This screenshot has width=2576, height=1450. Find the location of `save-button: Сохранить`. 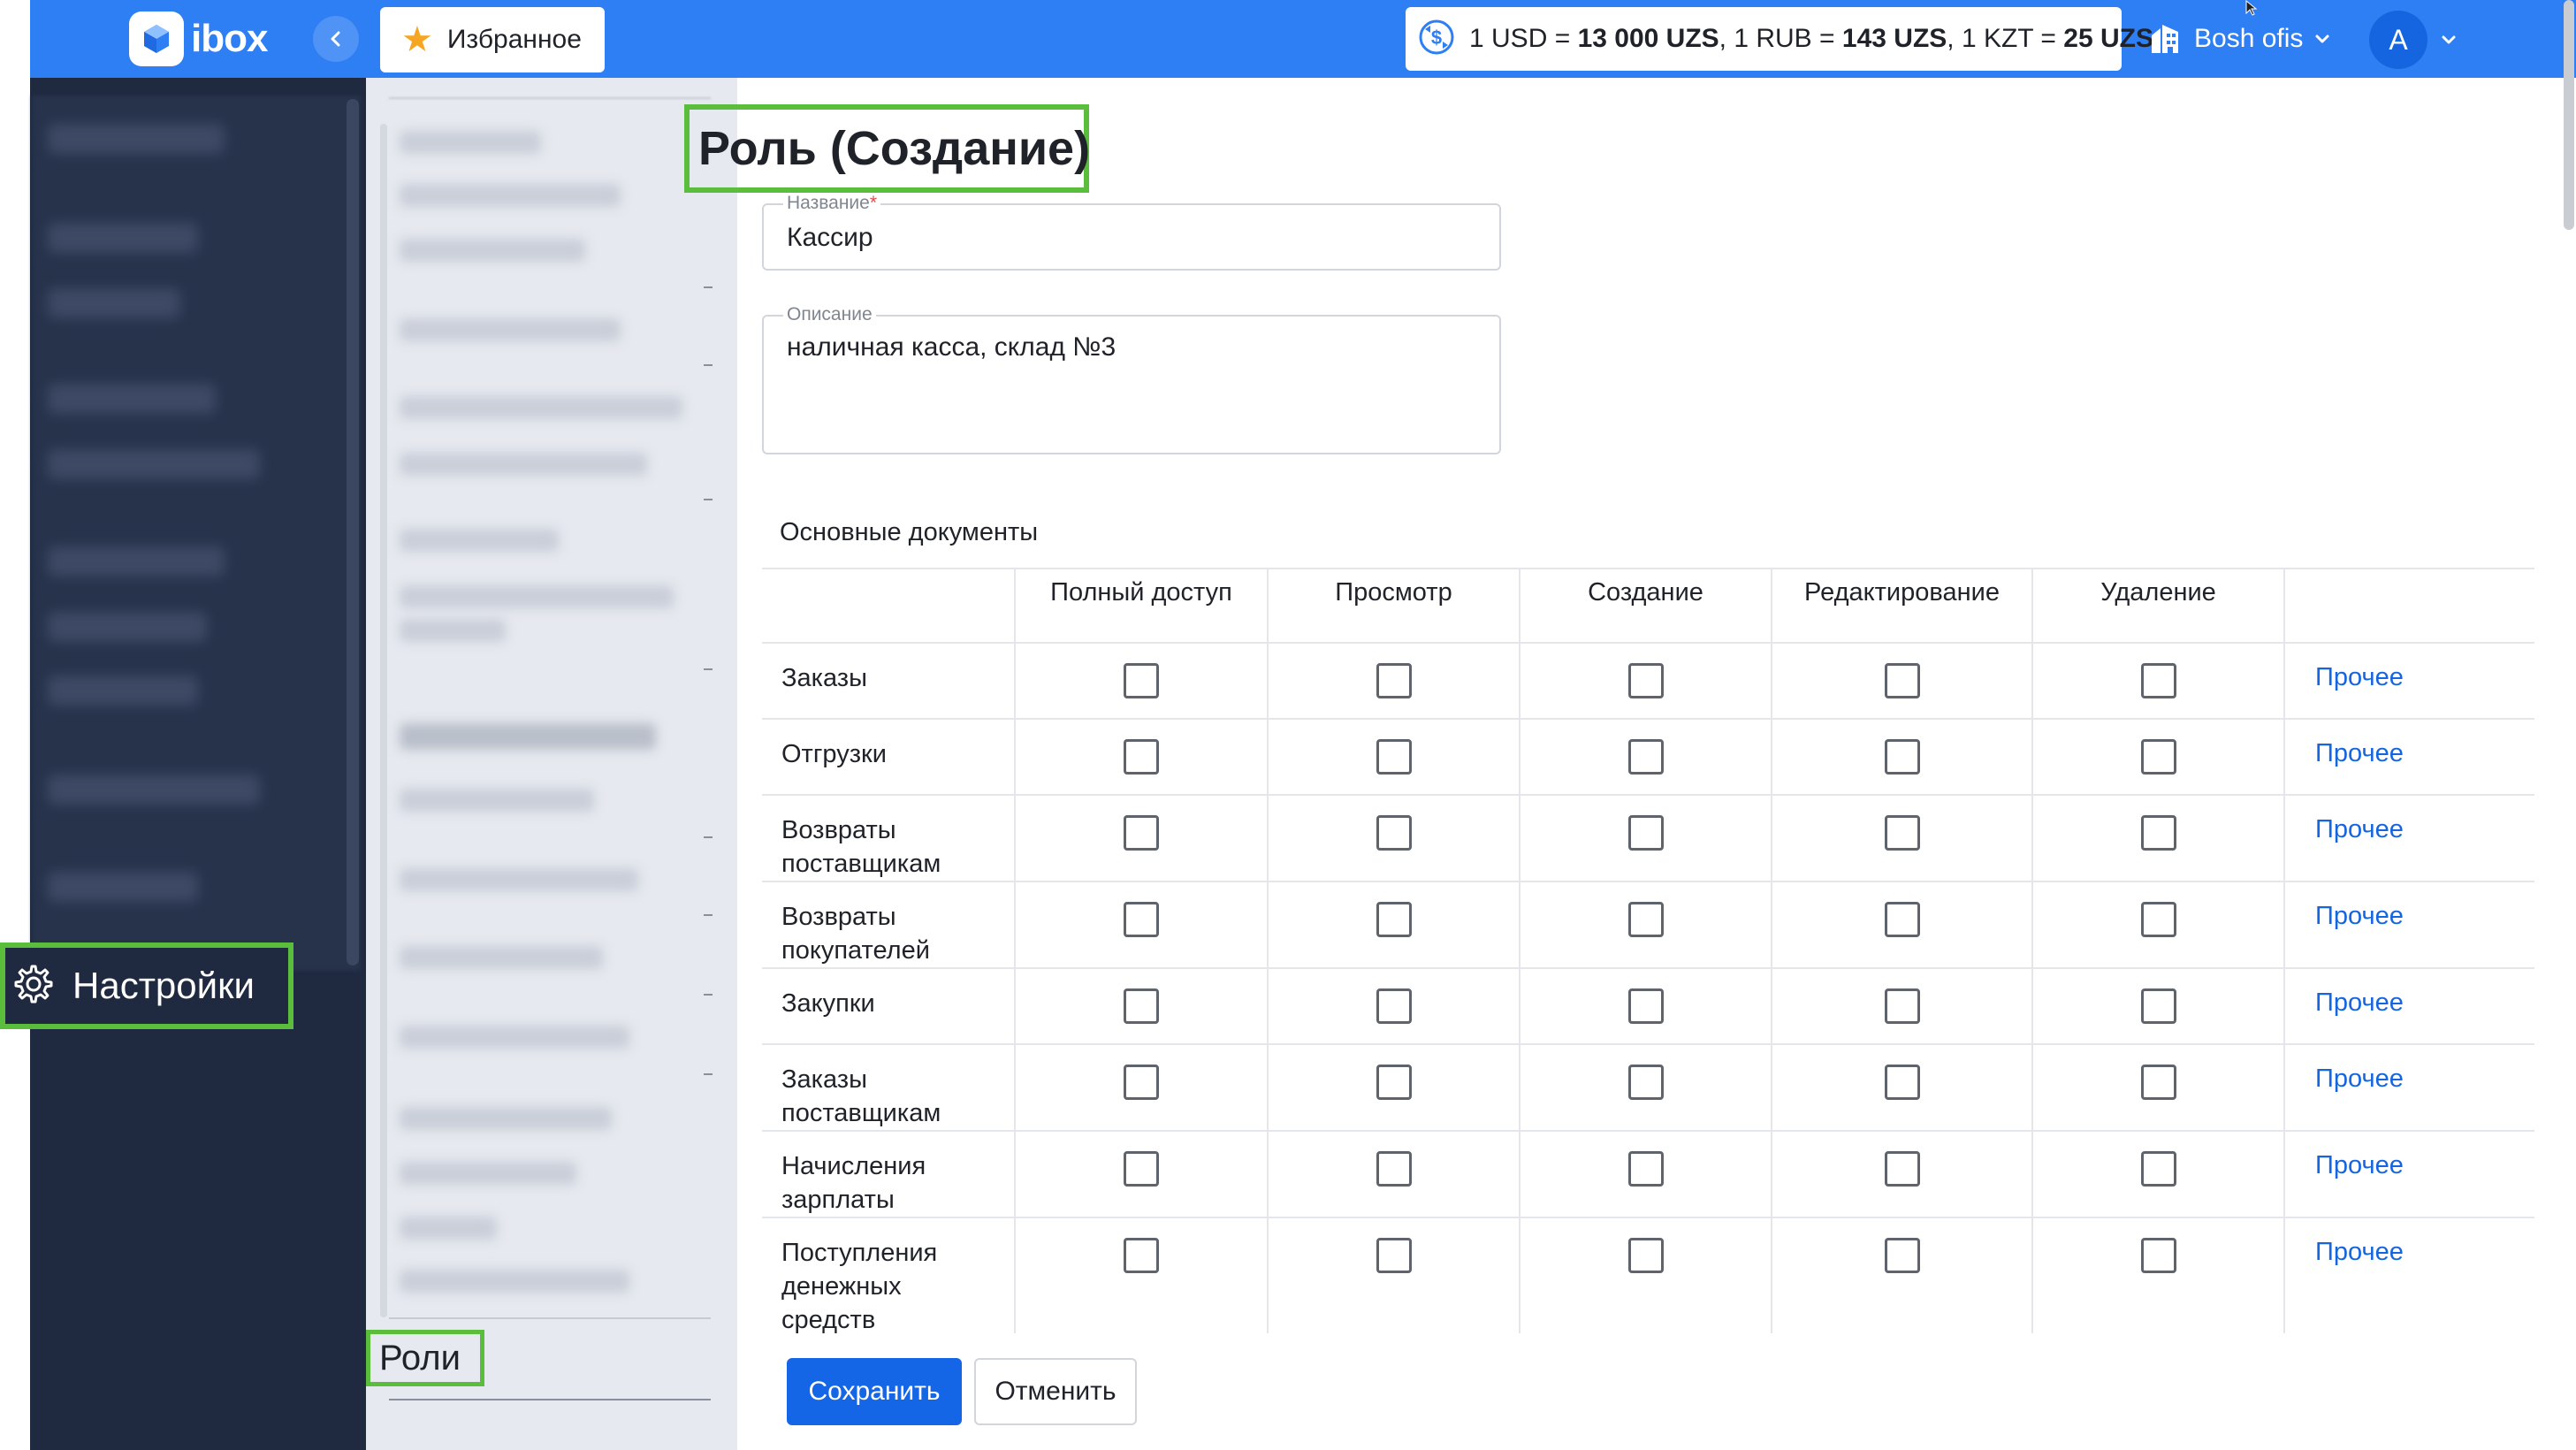

save-button: Сохранить is located at coordinates (874, 1391).